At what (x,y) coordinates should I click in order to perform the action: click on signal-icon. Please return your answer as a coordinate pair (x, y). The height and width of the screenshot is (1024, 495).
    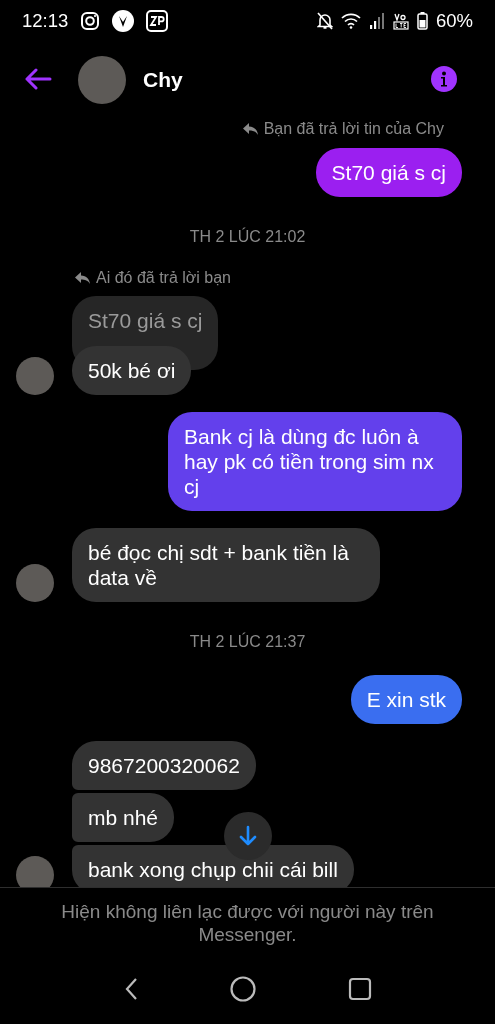
    Looking at the image, I should click on (376, 21).